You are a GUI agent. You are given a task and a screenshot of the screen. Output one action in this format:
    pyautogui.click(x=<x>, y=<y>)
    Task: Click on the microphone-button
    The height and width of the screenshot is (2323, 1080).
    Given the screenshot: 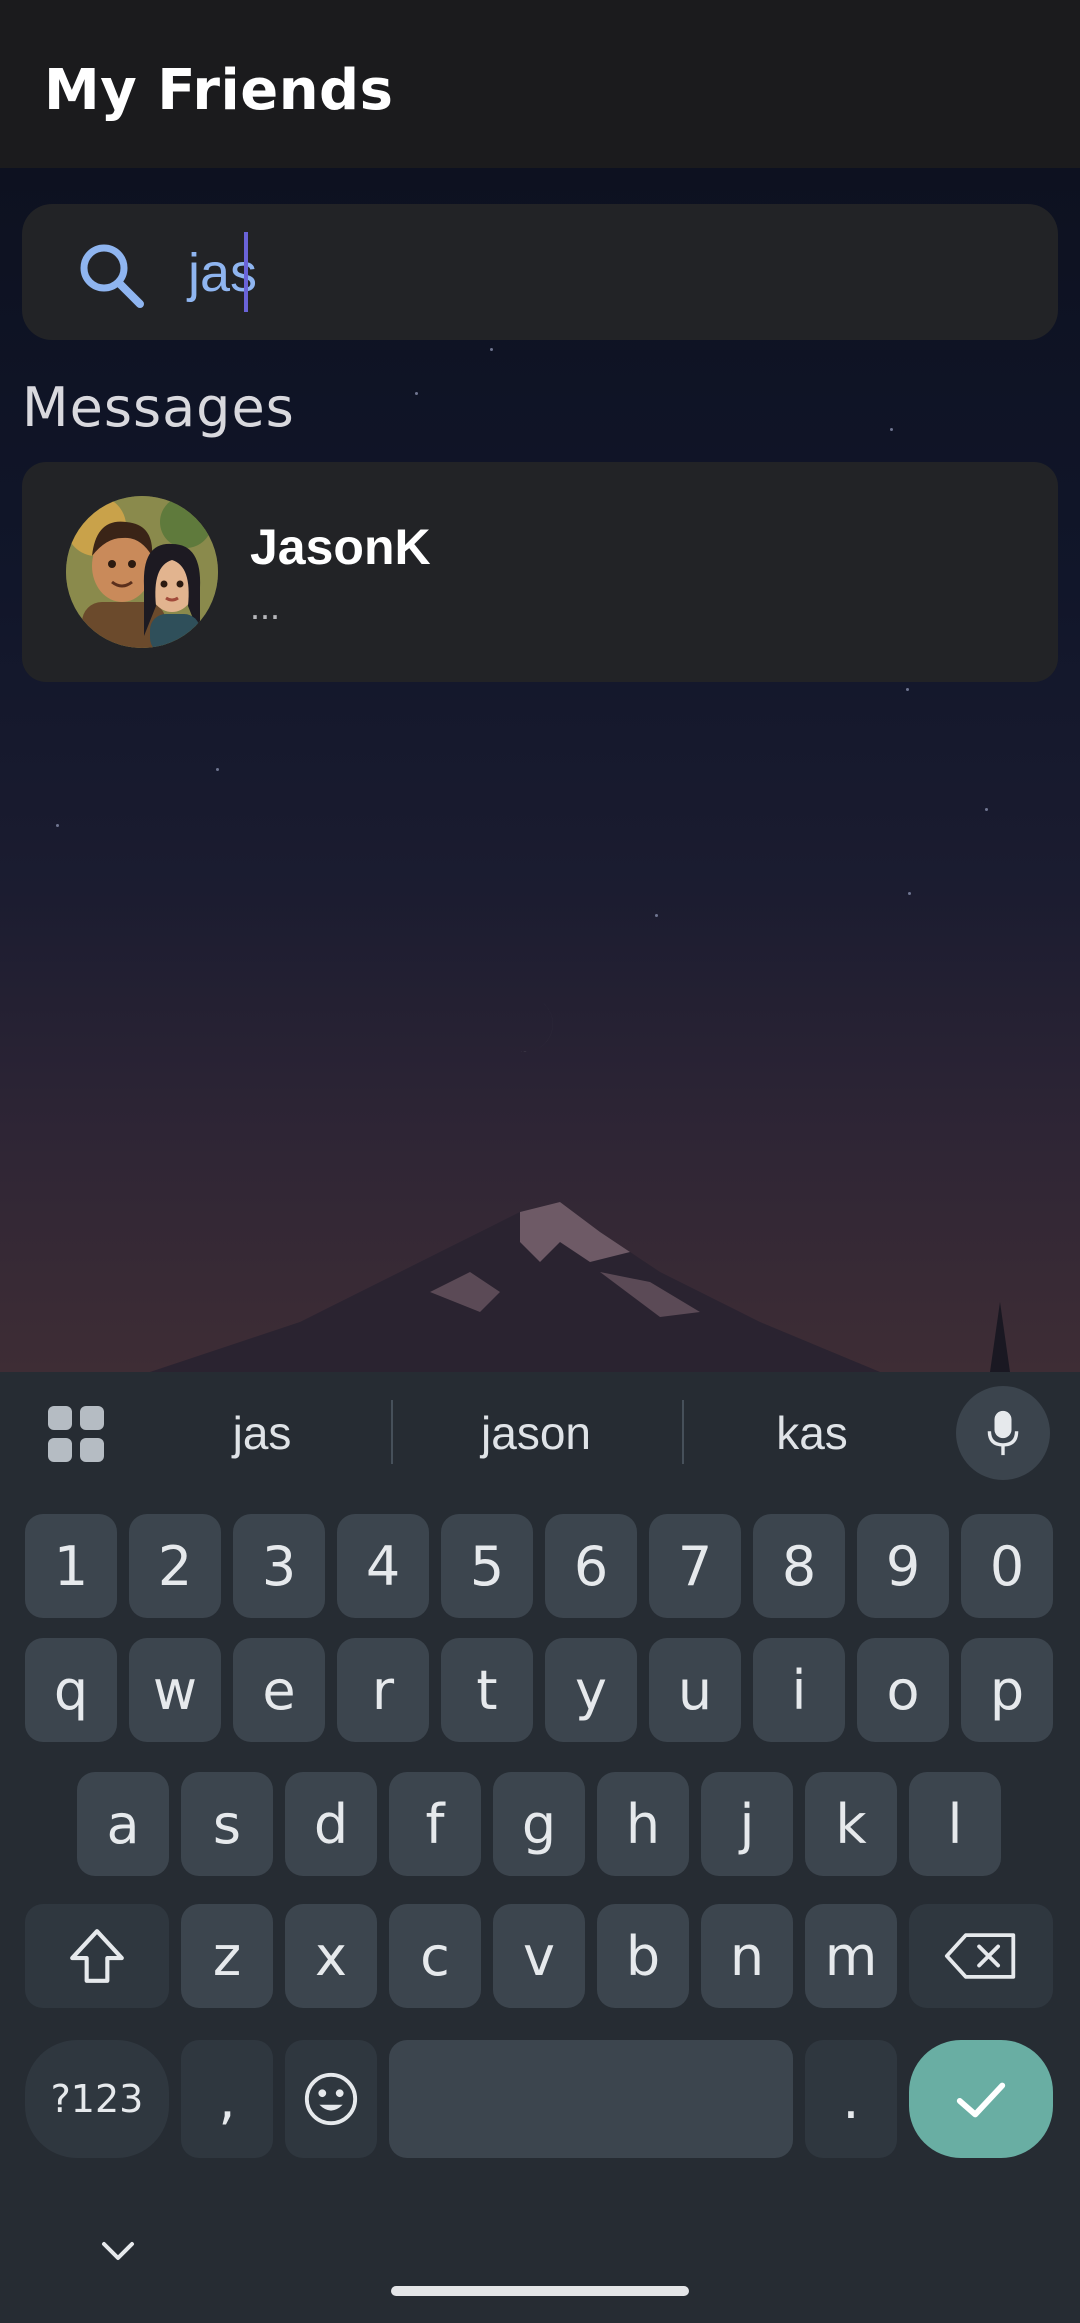 What is the action you would take?
    pyautogui.click(x=1003, y=1433)
    